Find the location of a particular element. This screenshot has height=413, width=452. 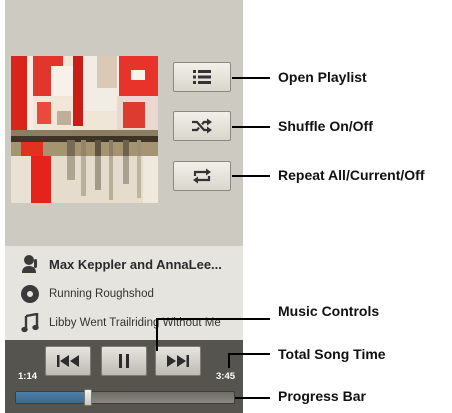

previous-icon is located at coordinates (68, 361).